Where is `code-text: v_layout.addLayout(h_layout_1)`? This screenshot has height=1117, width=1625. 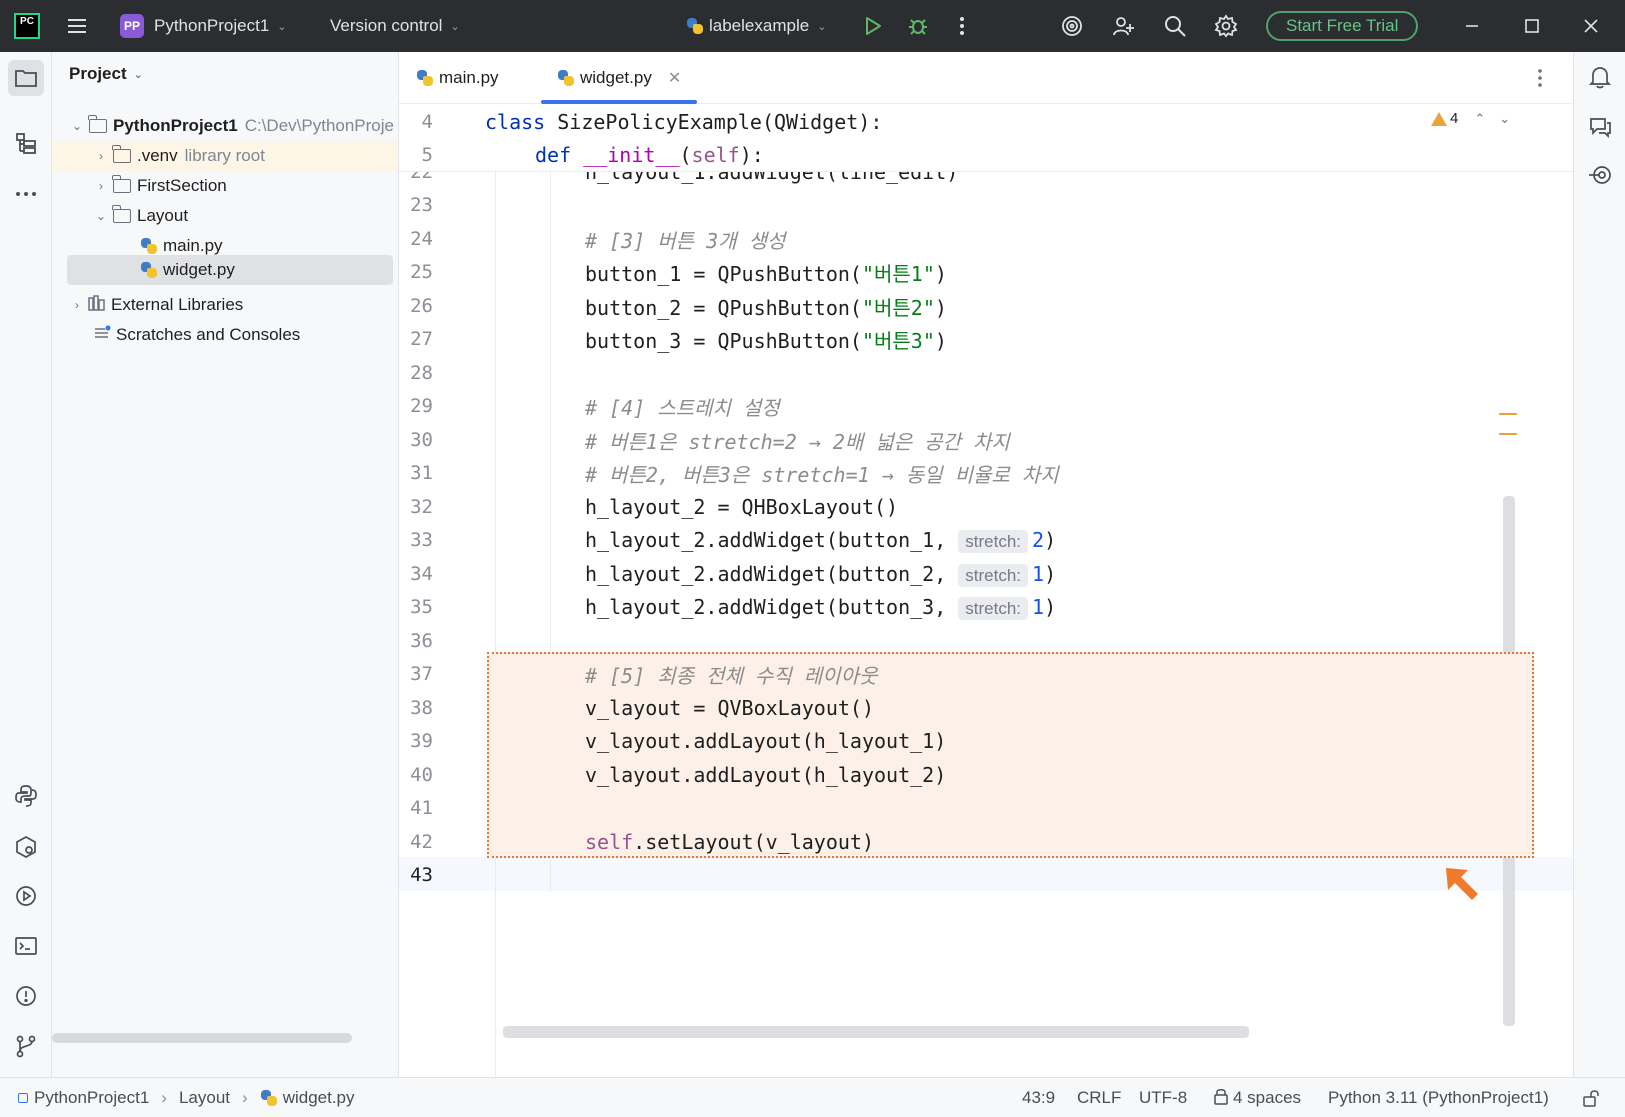
code-text: v_layout.addLayout(h_layout_1) is located at coordinates (766, 741).